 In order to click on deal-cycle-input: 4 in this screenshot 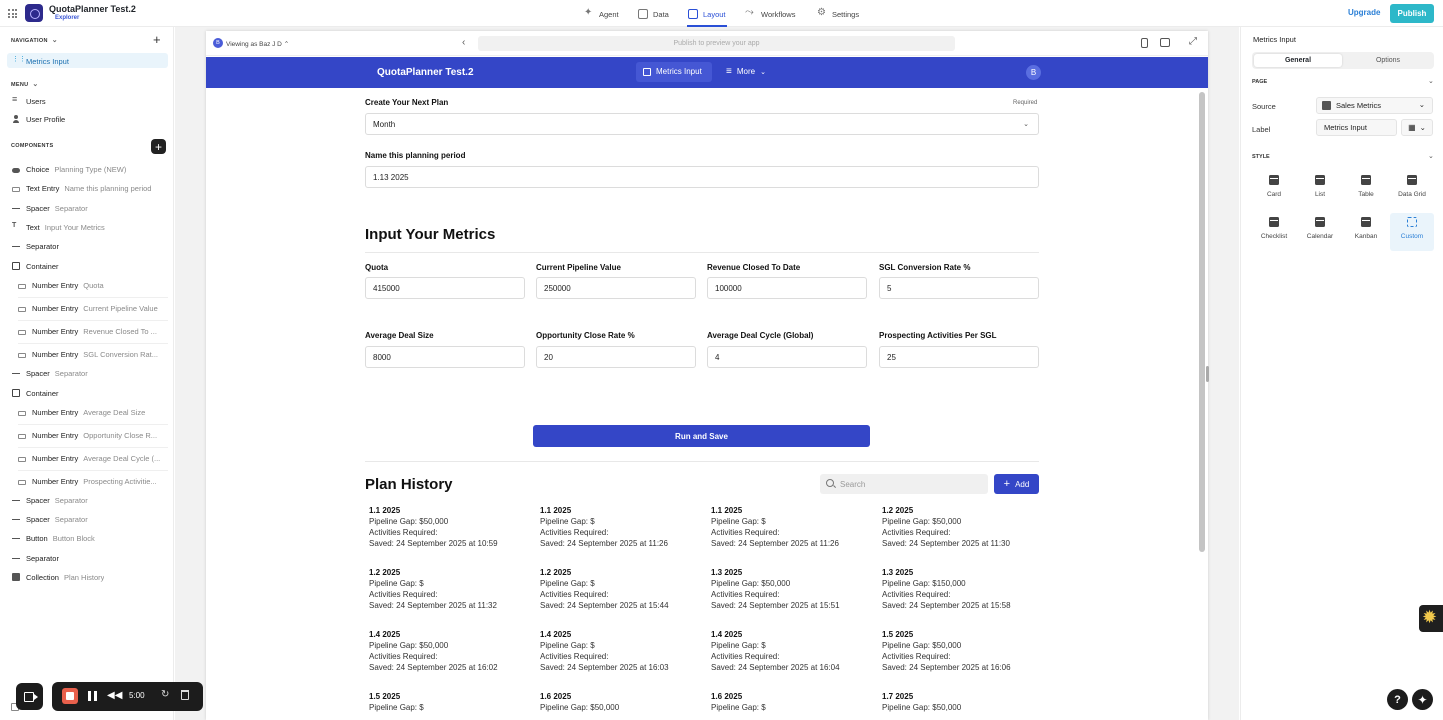, I will do `click(787, 357)`.